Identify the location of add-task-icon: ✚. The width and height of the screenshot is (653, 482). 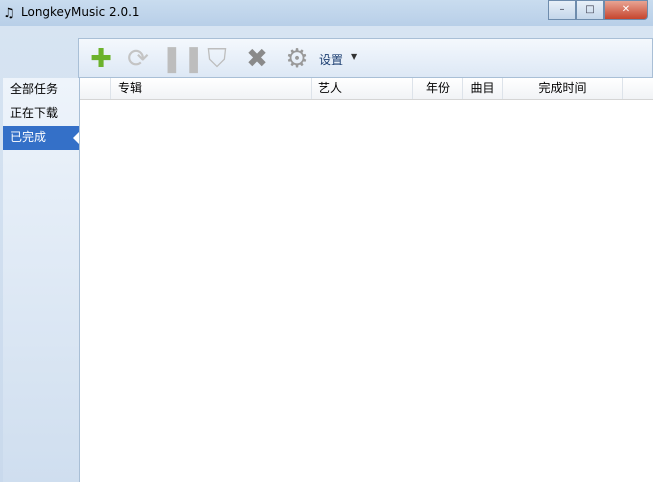
(101, 59).